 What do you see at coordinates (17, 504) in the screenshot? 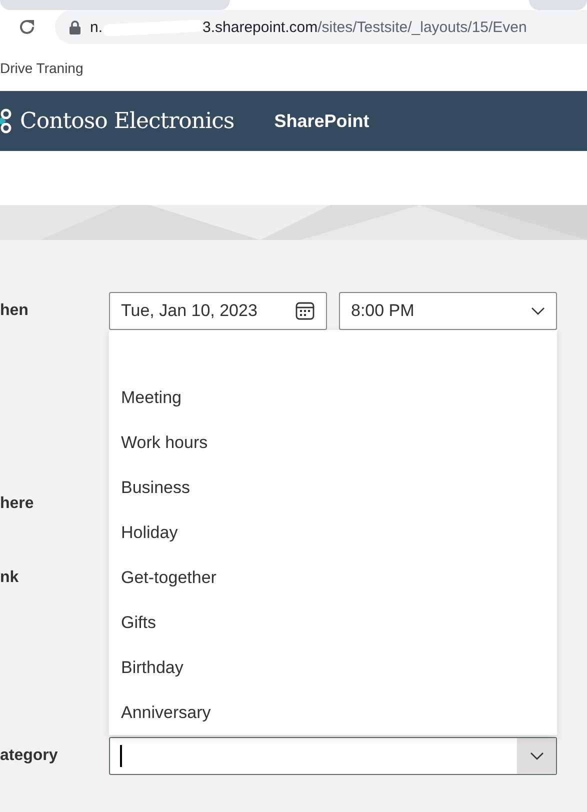
I see `field-label: here` at bounding box center [17, 504].